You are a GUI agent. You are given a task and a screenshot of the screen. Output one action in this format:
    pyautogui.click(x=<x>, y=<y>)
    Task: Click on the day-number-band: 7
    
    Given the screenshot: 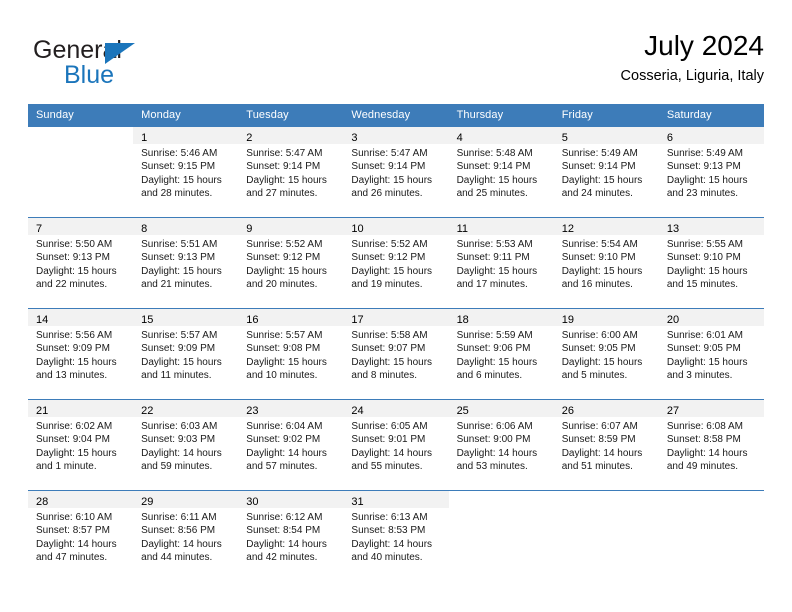 What is the action you would take?
    pyautogui.click(x=81, y=226)
    